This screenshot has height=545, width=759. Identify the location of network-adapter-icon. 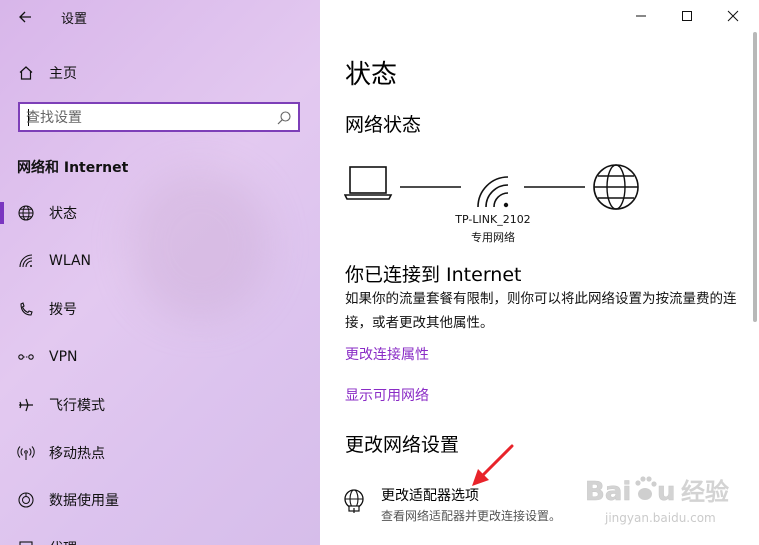
(354, 501).